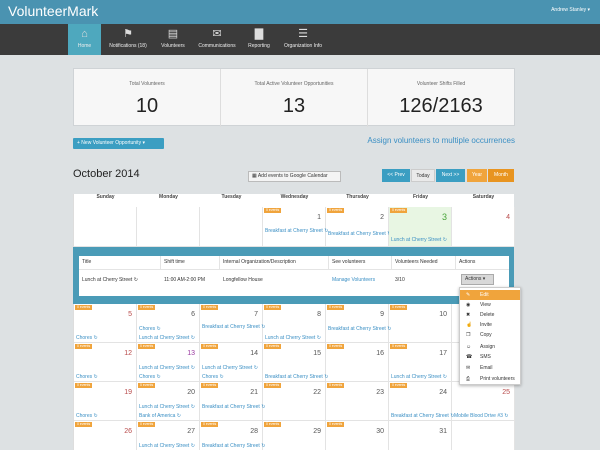 This screenshot has width=600, height=450. Describe the element at coordinates (294, 98) in the screenshot. I see `stat-active-opportunities: Total Active Volunteer Opportunities 13` at that location.